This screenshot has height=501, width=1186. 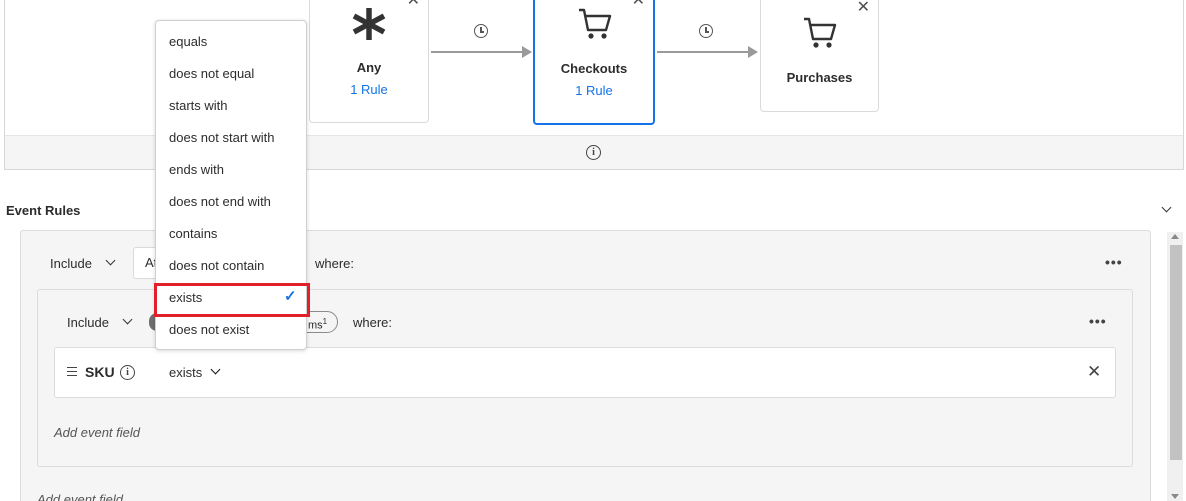 I want to click on menu-item: does not equal, so click(x=231, y=74).